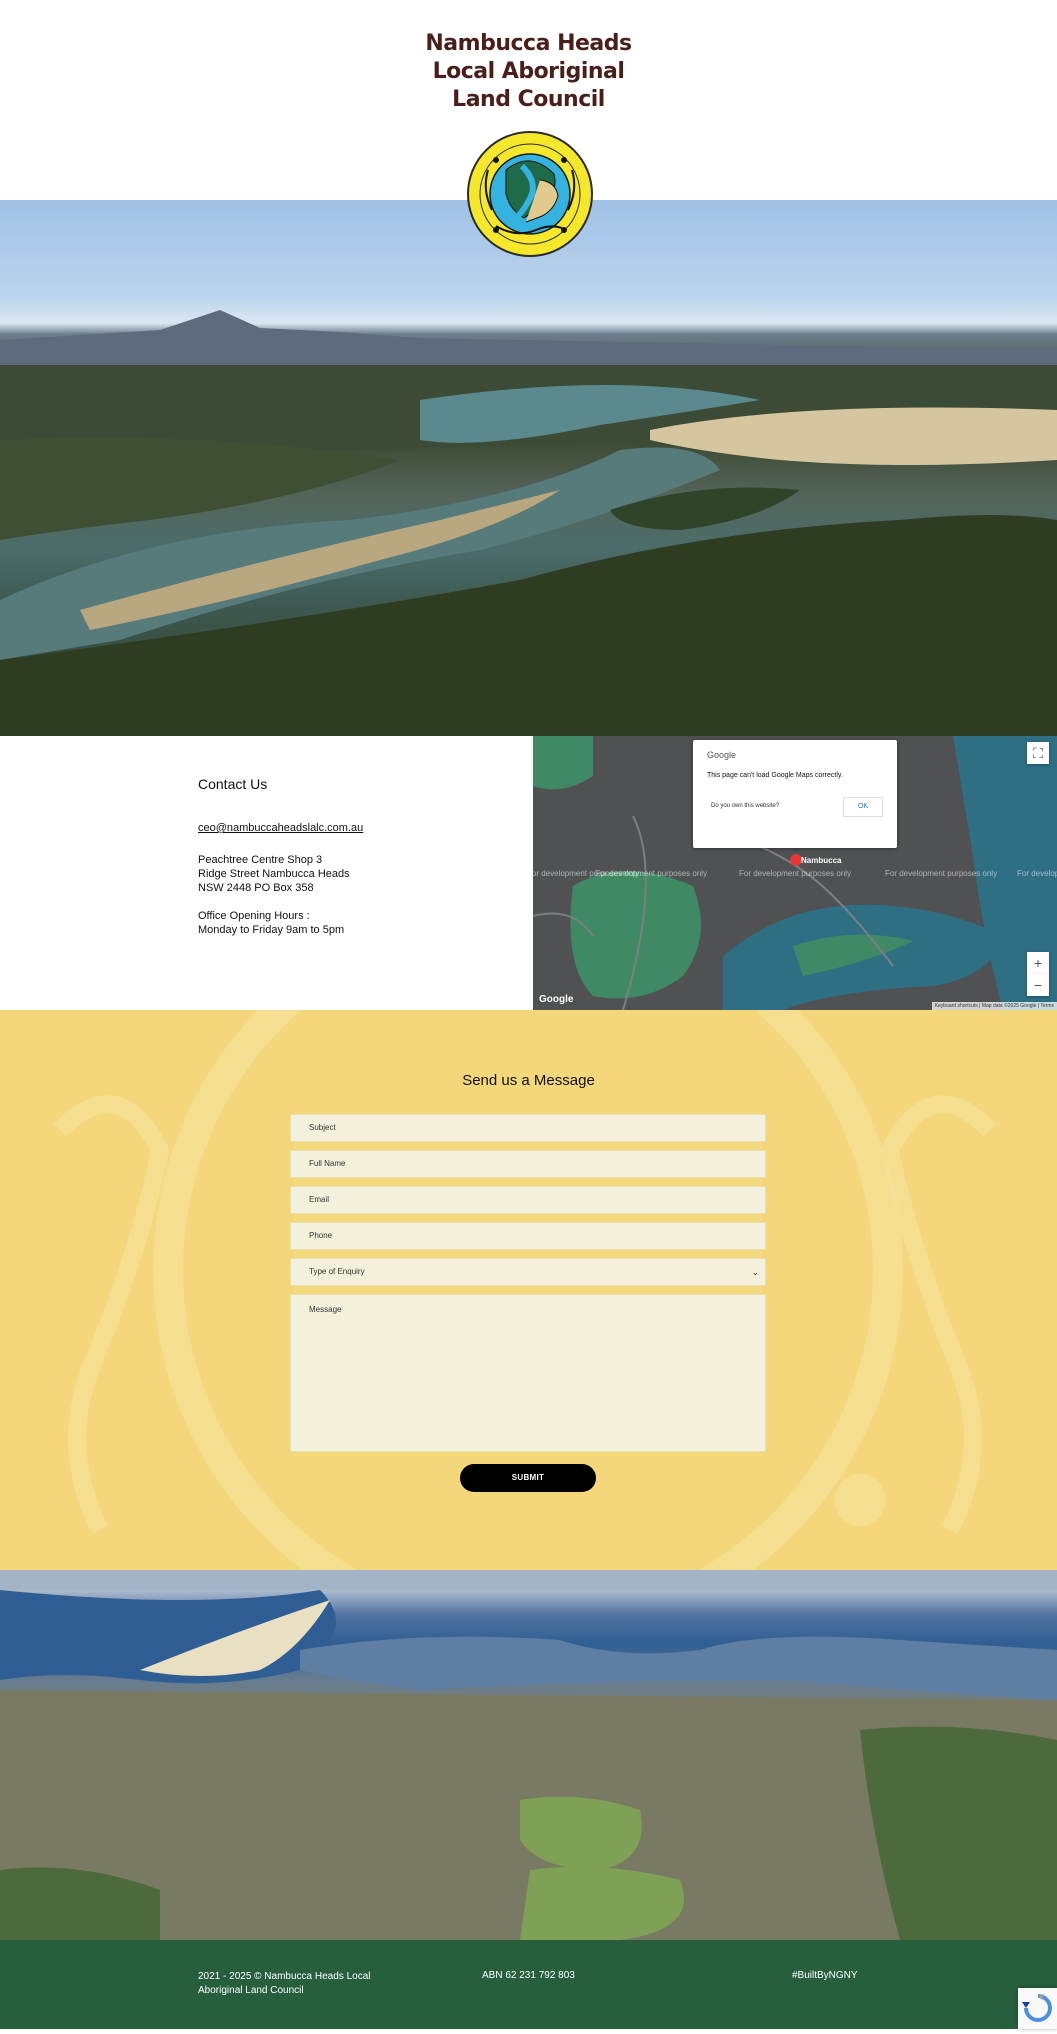  Describe the element at coordinates (528, 1080) in the screenshot. I see `form-title: Send us a Message` at that location.